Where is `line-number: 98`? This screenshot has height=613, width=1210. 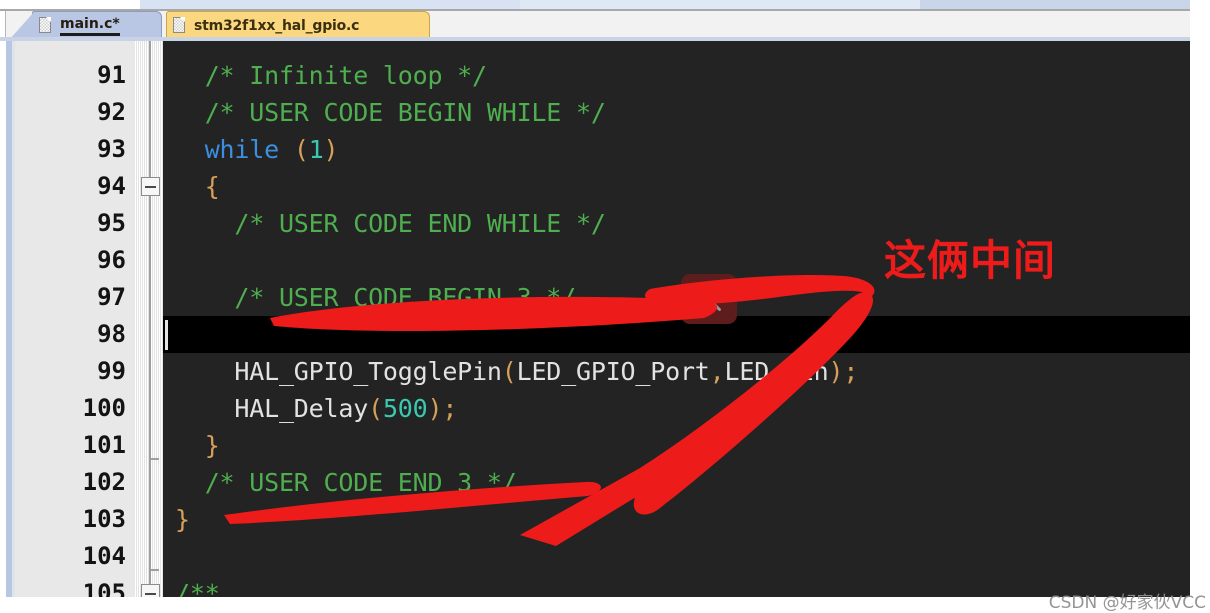
line-number: 98 is located at coordinates (111, 334).